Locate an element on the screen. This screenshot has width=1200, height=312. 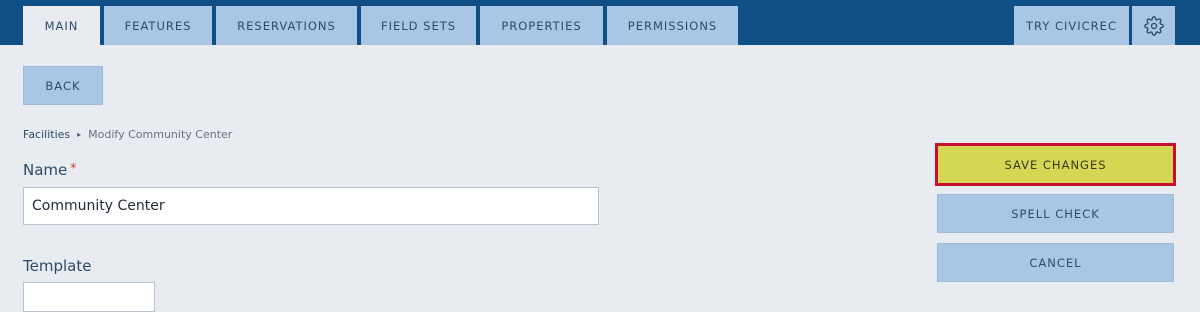
tab-reservations: Reservations is located at coordinates (286, 25).